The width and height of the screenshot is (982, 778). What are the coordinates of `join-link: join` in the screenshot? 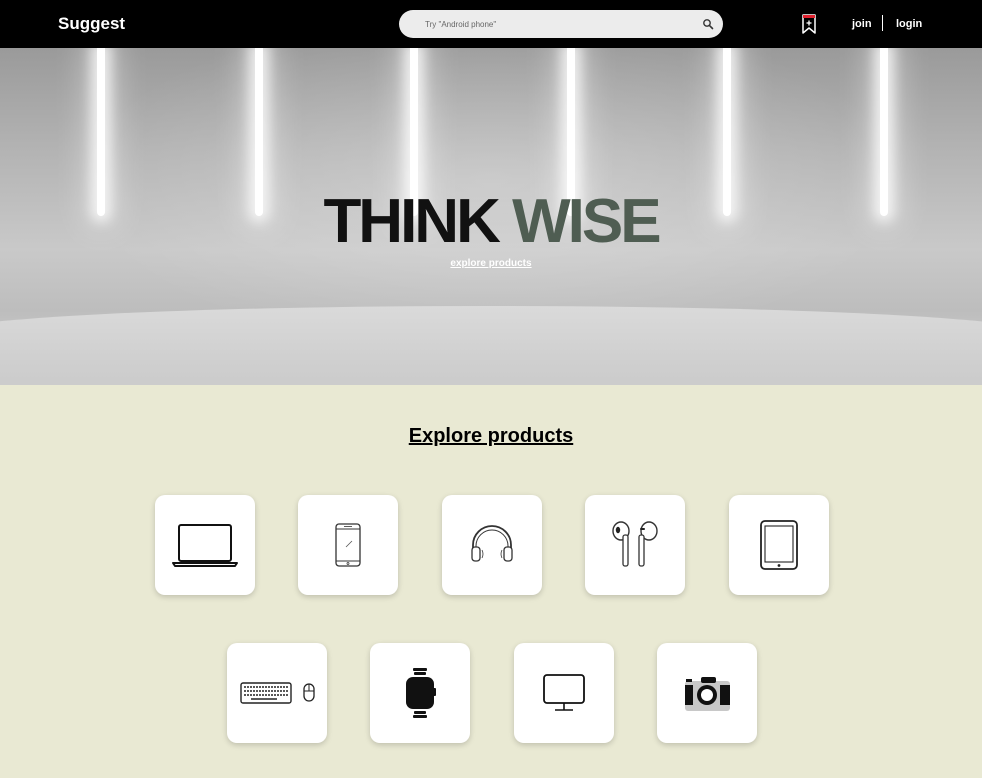 It's located at (862, 24).